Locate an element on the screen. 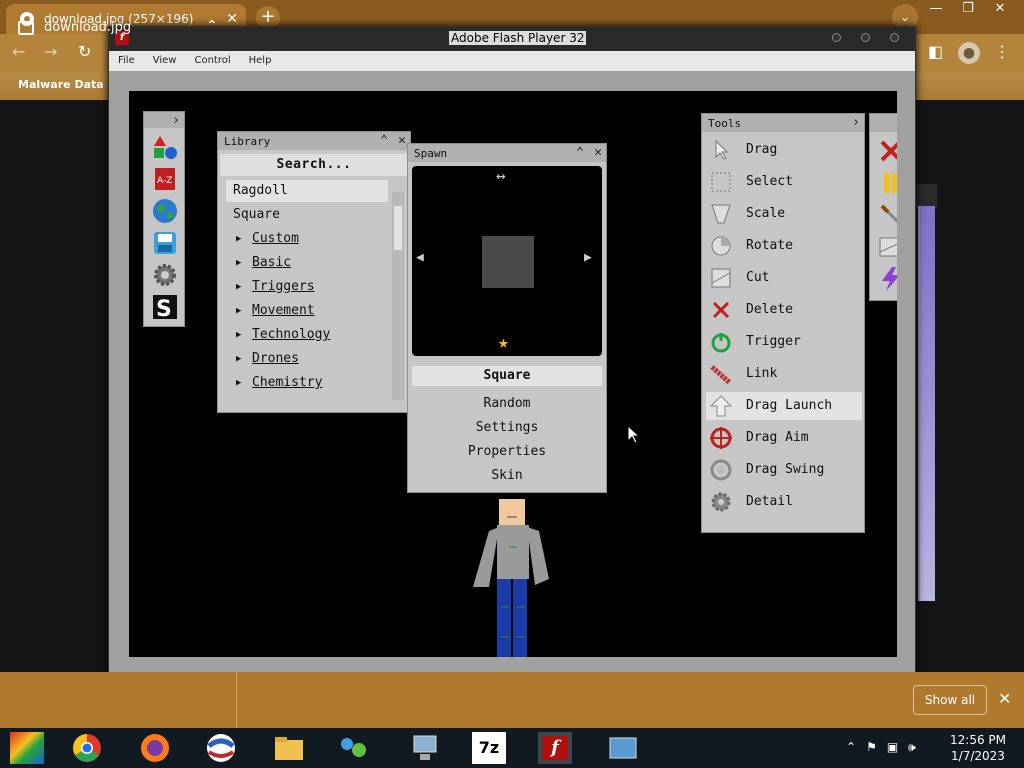  tool-rotate: Rotate is located at coordinates (784, 246).